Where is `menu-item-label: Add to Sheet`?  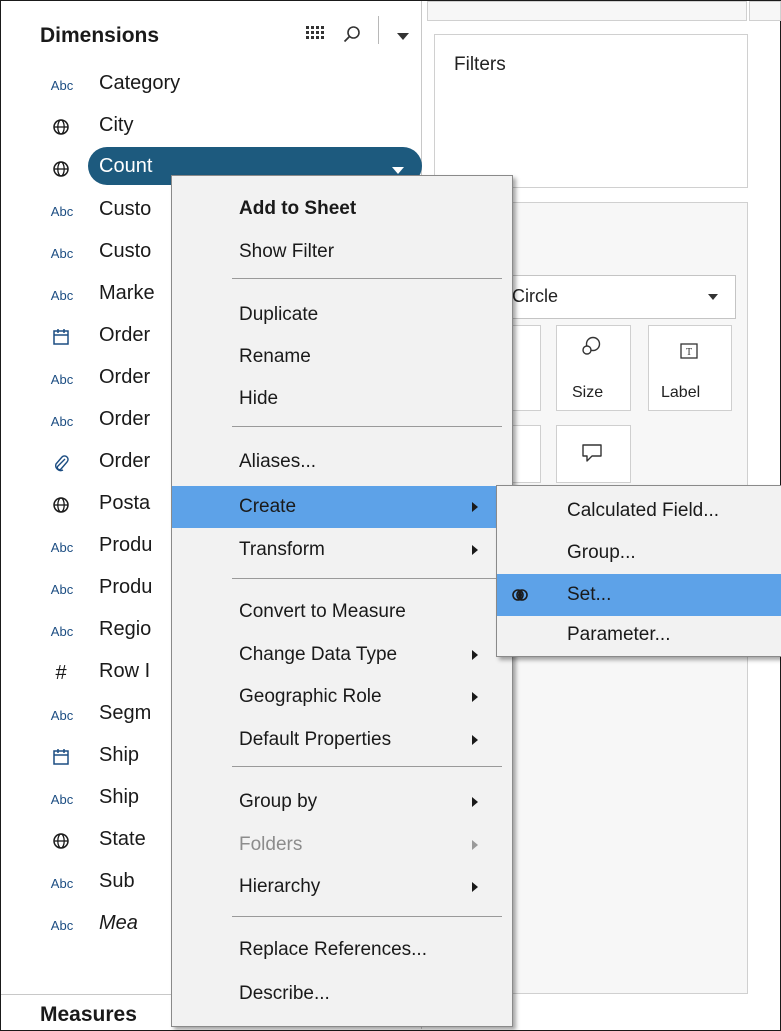 menu-item-label: Add to Sheet is located at coordinates (298, 208).